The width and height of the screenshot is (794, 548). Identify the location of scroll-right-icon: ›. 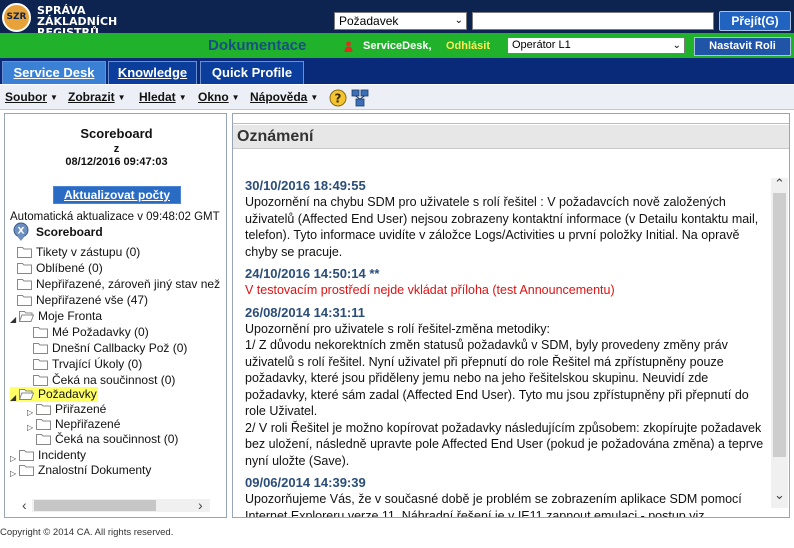
(200, 505).